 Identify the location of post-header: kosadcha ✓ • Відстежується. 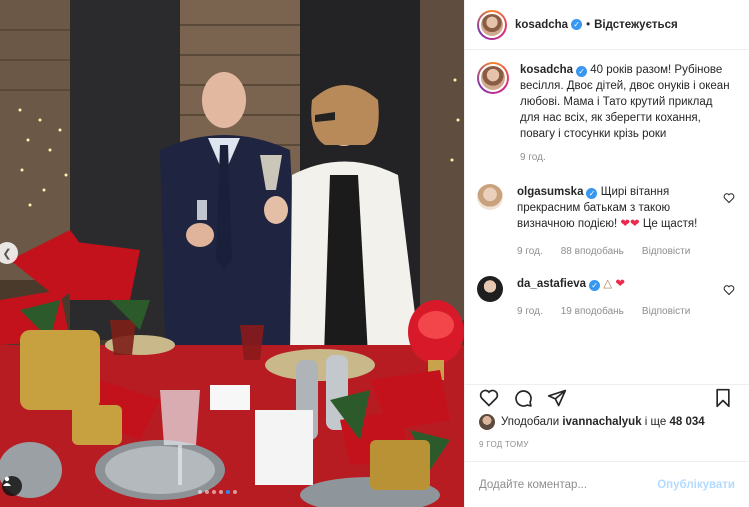
(607, 25).